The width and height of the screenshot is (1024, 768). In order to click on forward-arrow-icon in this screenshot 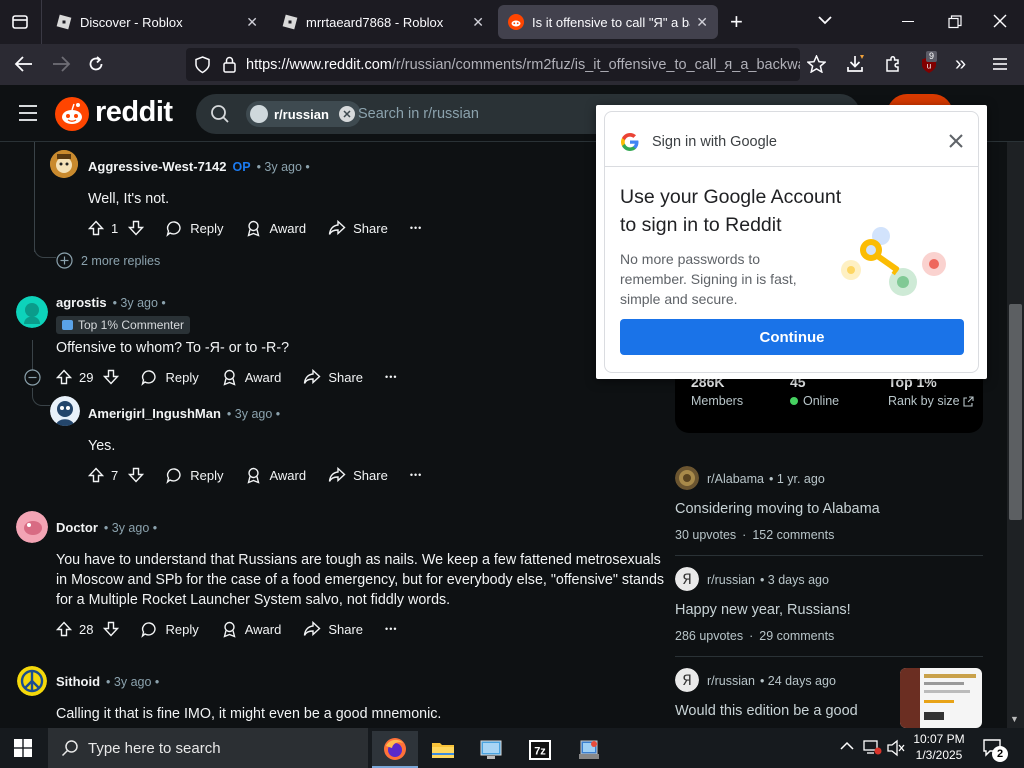, I will do `click(61, 64)`.